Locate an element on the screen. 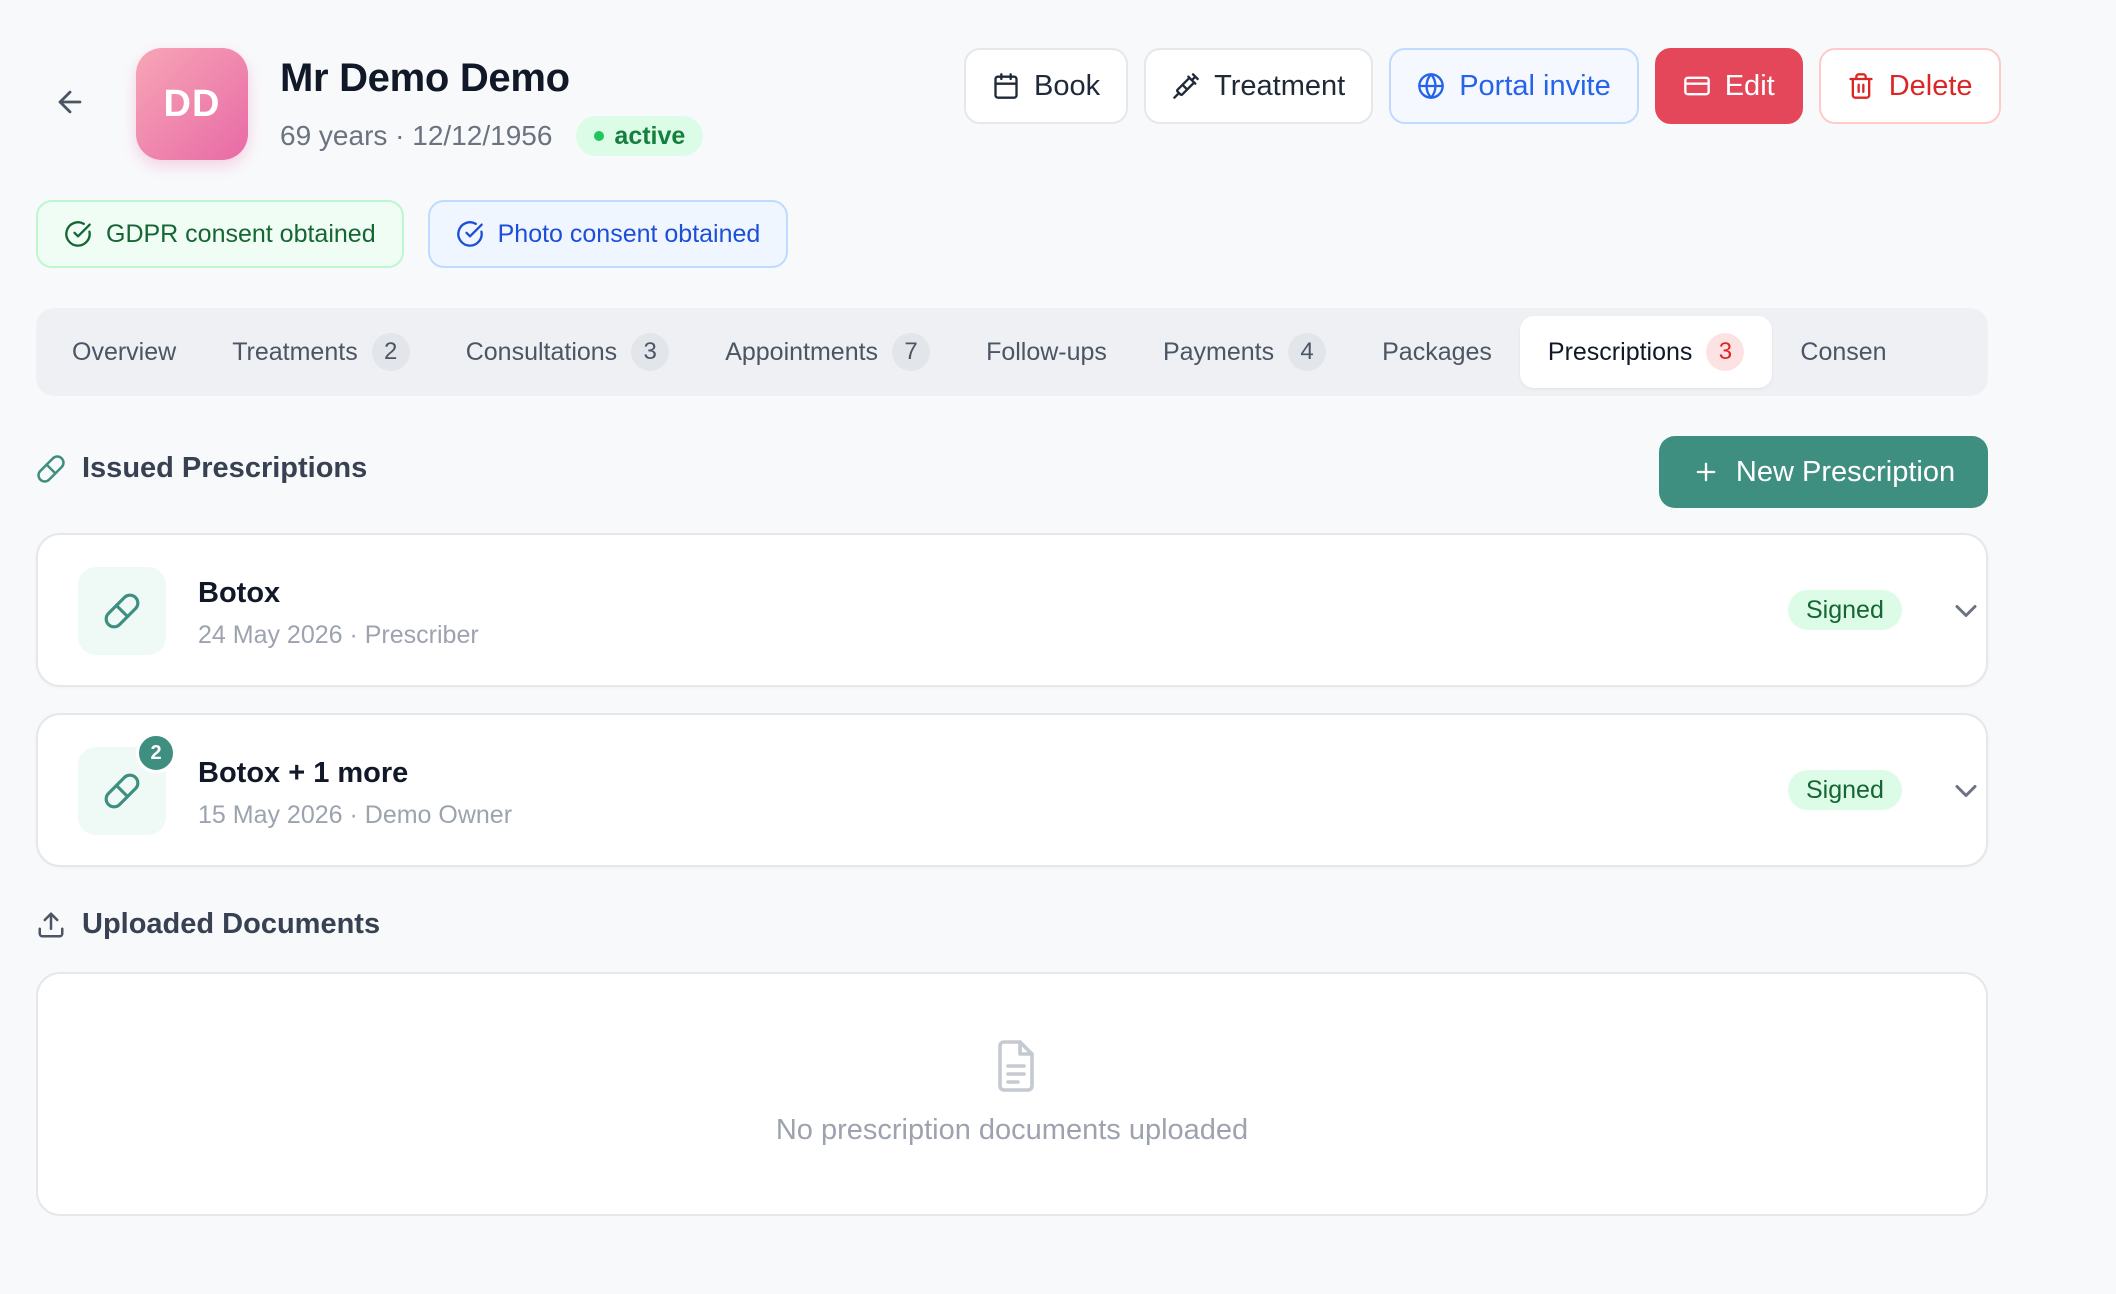 Image resolution: width=2116 pixels, height=1294 pixels. back-button is located at coordinates (70, 102).